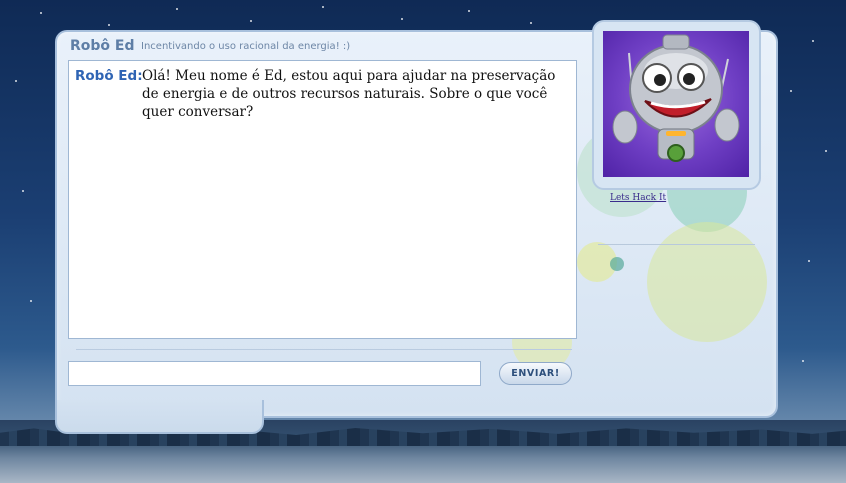  What do you see at coordinates (274, 373) in the screenshot?
I see `message-input` at bounding box center [274, 373].